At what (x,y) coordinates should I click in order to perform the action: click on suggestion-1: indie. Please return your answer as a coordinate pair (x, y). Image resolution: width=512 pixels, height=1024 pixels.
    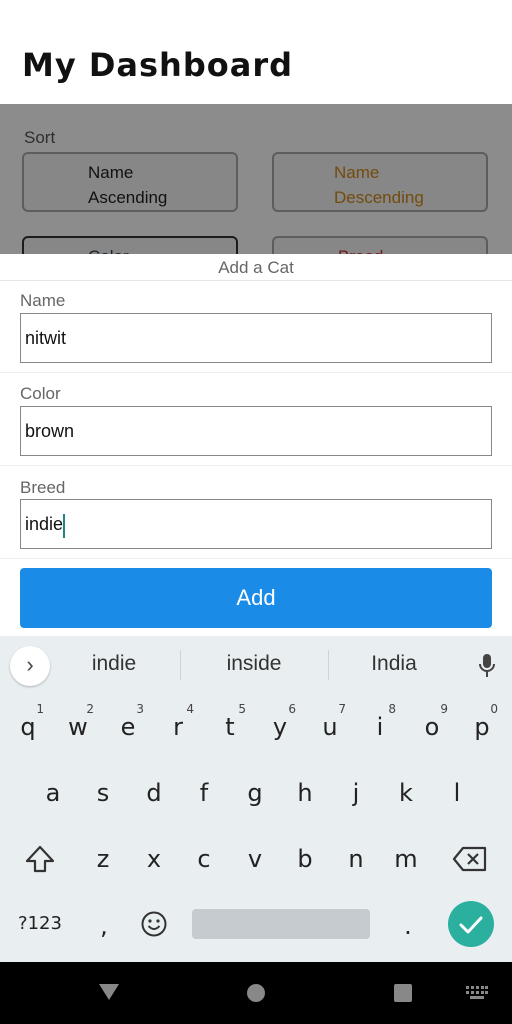
    Looking at the image, I should click on (114, 664).